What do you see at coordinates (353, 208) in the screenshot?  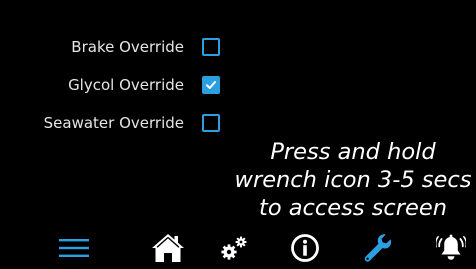 I see `instruction-line-3: to access screen` at bounding box center [353, 208].